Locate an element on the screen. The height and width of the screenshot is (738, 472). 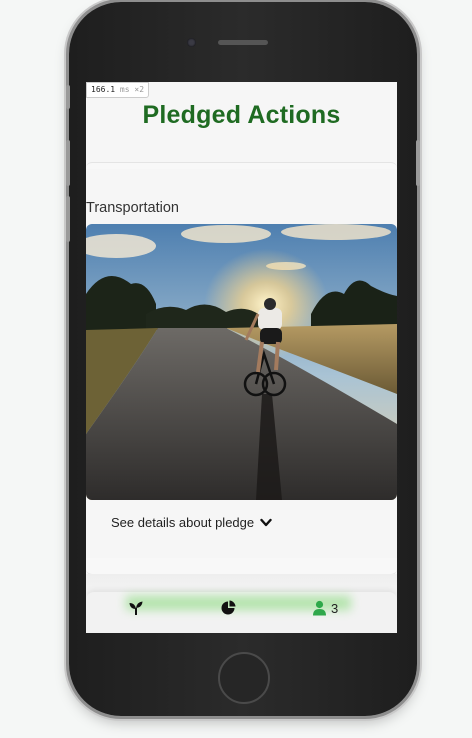
chevron-down-icon is located at coordinates (266, 522).